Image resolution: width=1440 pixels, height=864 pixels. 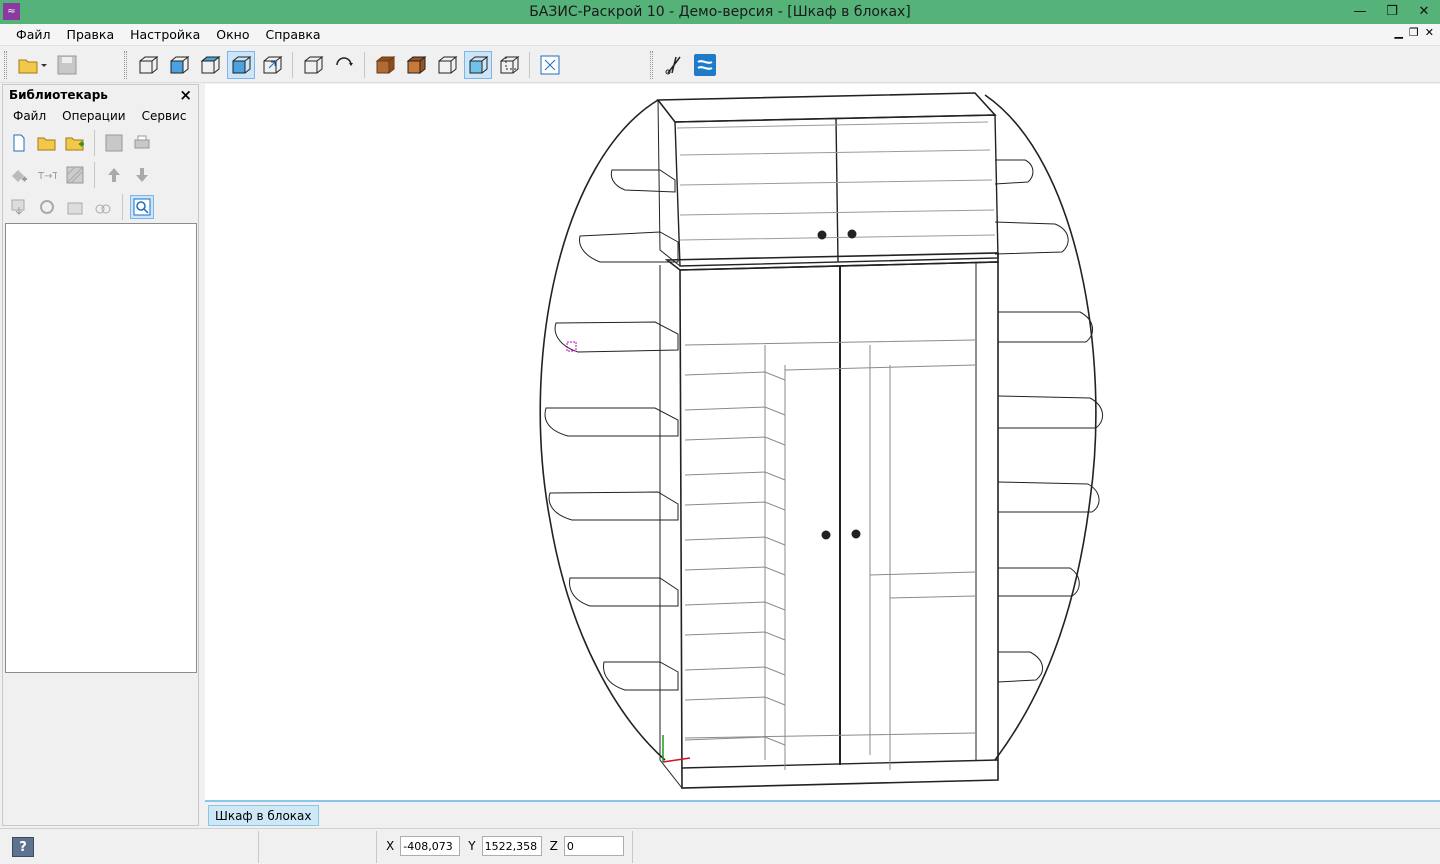 I want to click on librarian-close-button: ×, so click(x=185, y=95).